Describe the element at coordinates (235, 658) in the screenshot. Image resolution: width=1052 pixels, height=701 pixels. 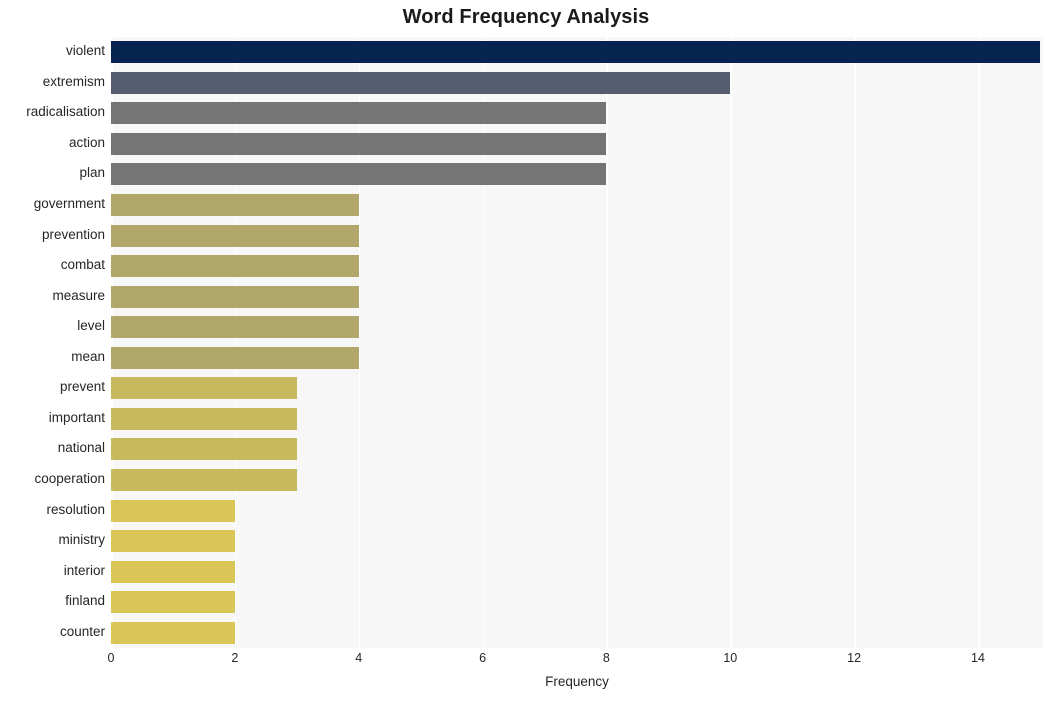
I see `x-axis-tick-label: 2` at that location.